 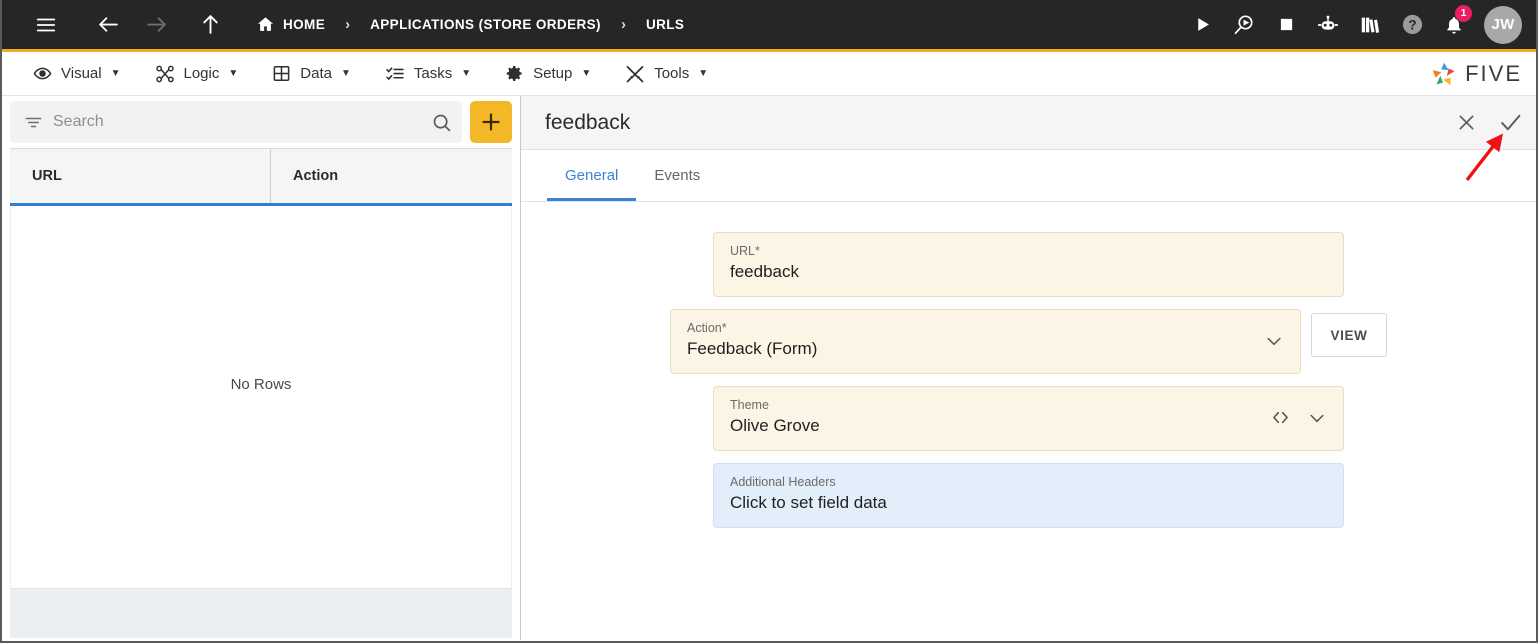 I want to click on tab-events: Events, so click(x=677, y=175).